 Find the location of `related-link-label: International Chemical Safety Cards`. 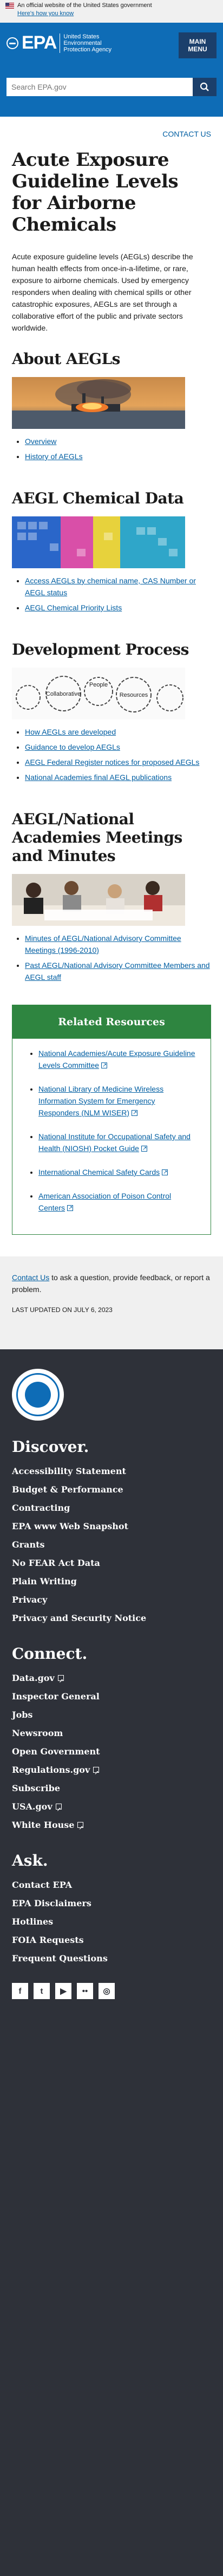

related-link-label: International Chemical Safety Cards is located at coordinates (99, 1172).